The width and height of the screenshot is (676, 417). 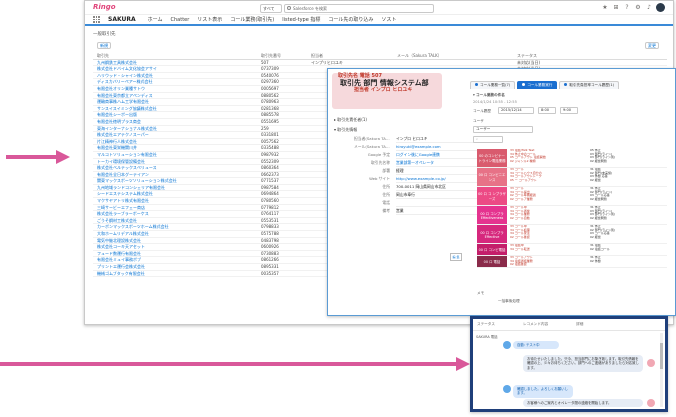 What do you see at coordinates (547, 249) in the screenshot?
I see `call-grid-left-cell: 33 電話中 34 コール転送` at bounding box center [547, 249].